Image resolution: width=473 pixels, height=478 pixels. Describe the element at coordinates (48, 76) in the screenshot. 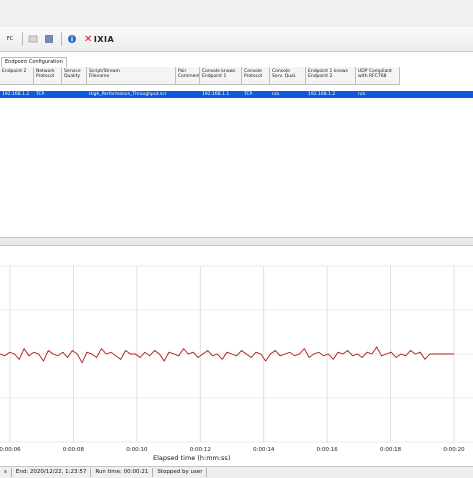

I see `column-header: Network Protocol` at that location.